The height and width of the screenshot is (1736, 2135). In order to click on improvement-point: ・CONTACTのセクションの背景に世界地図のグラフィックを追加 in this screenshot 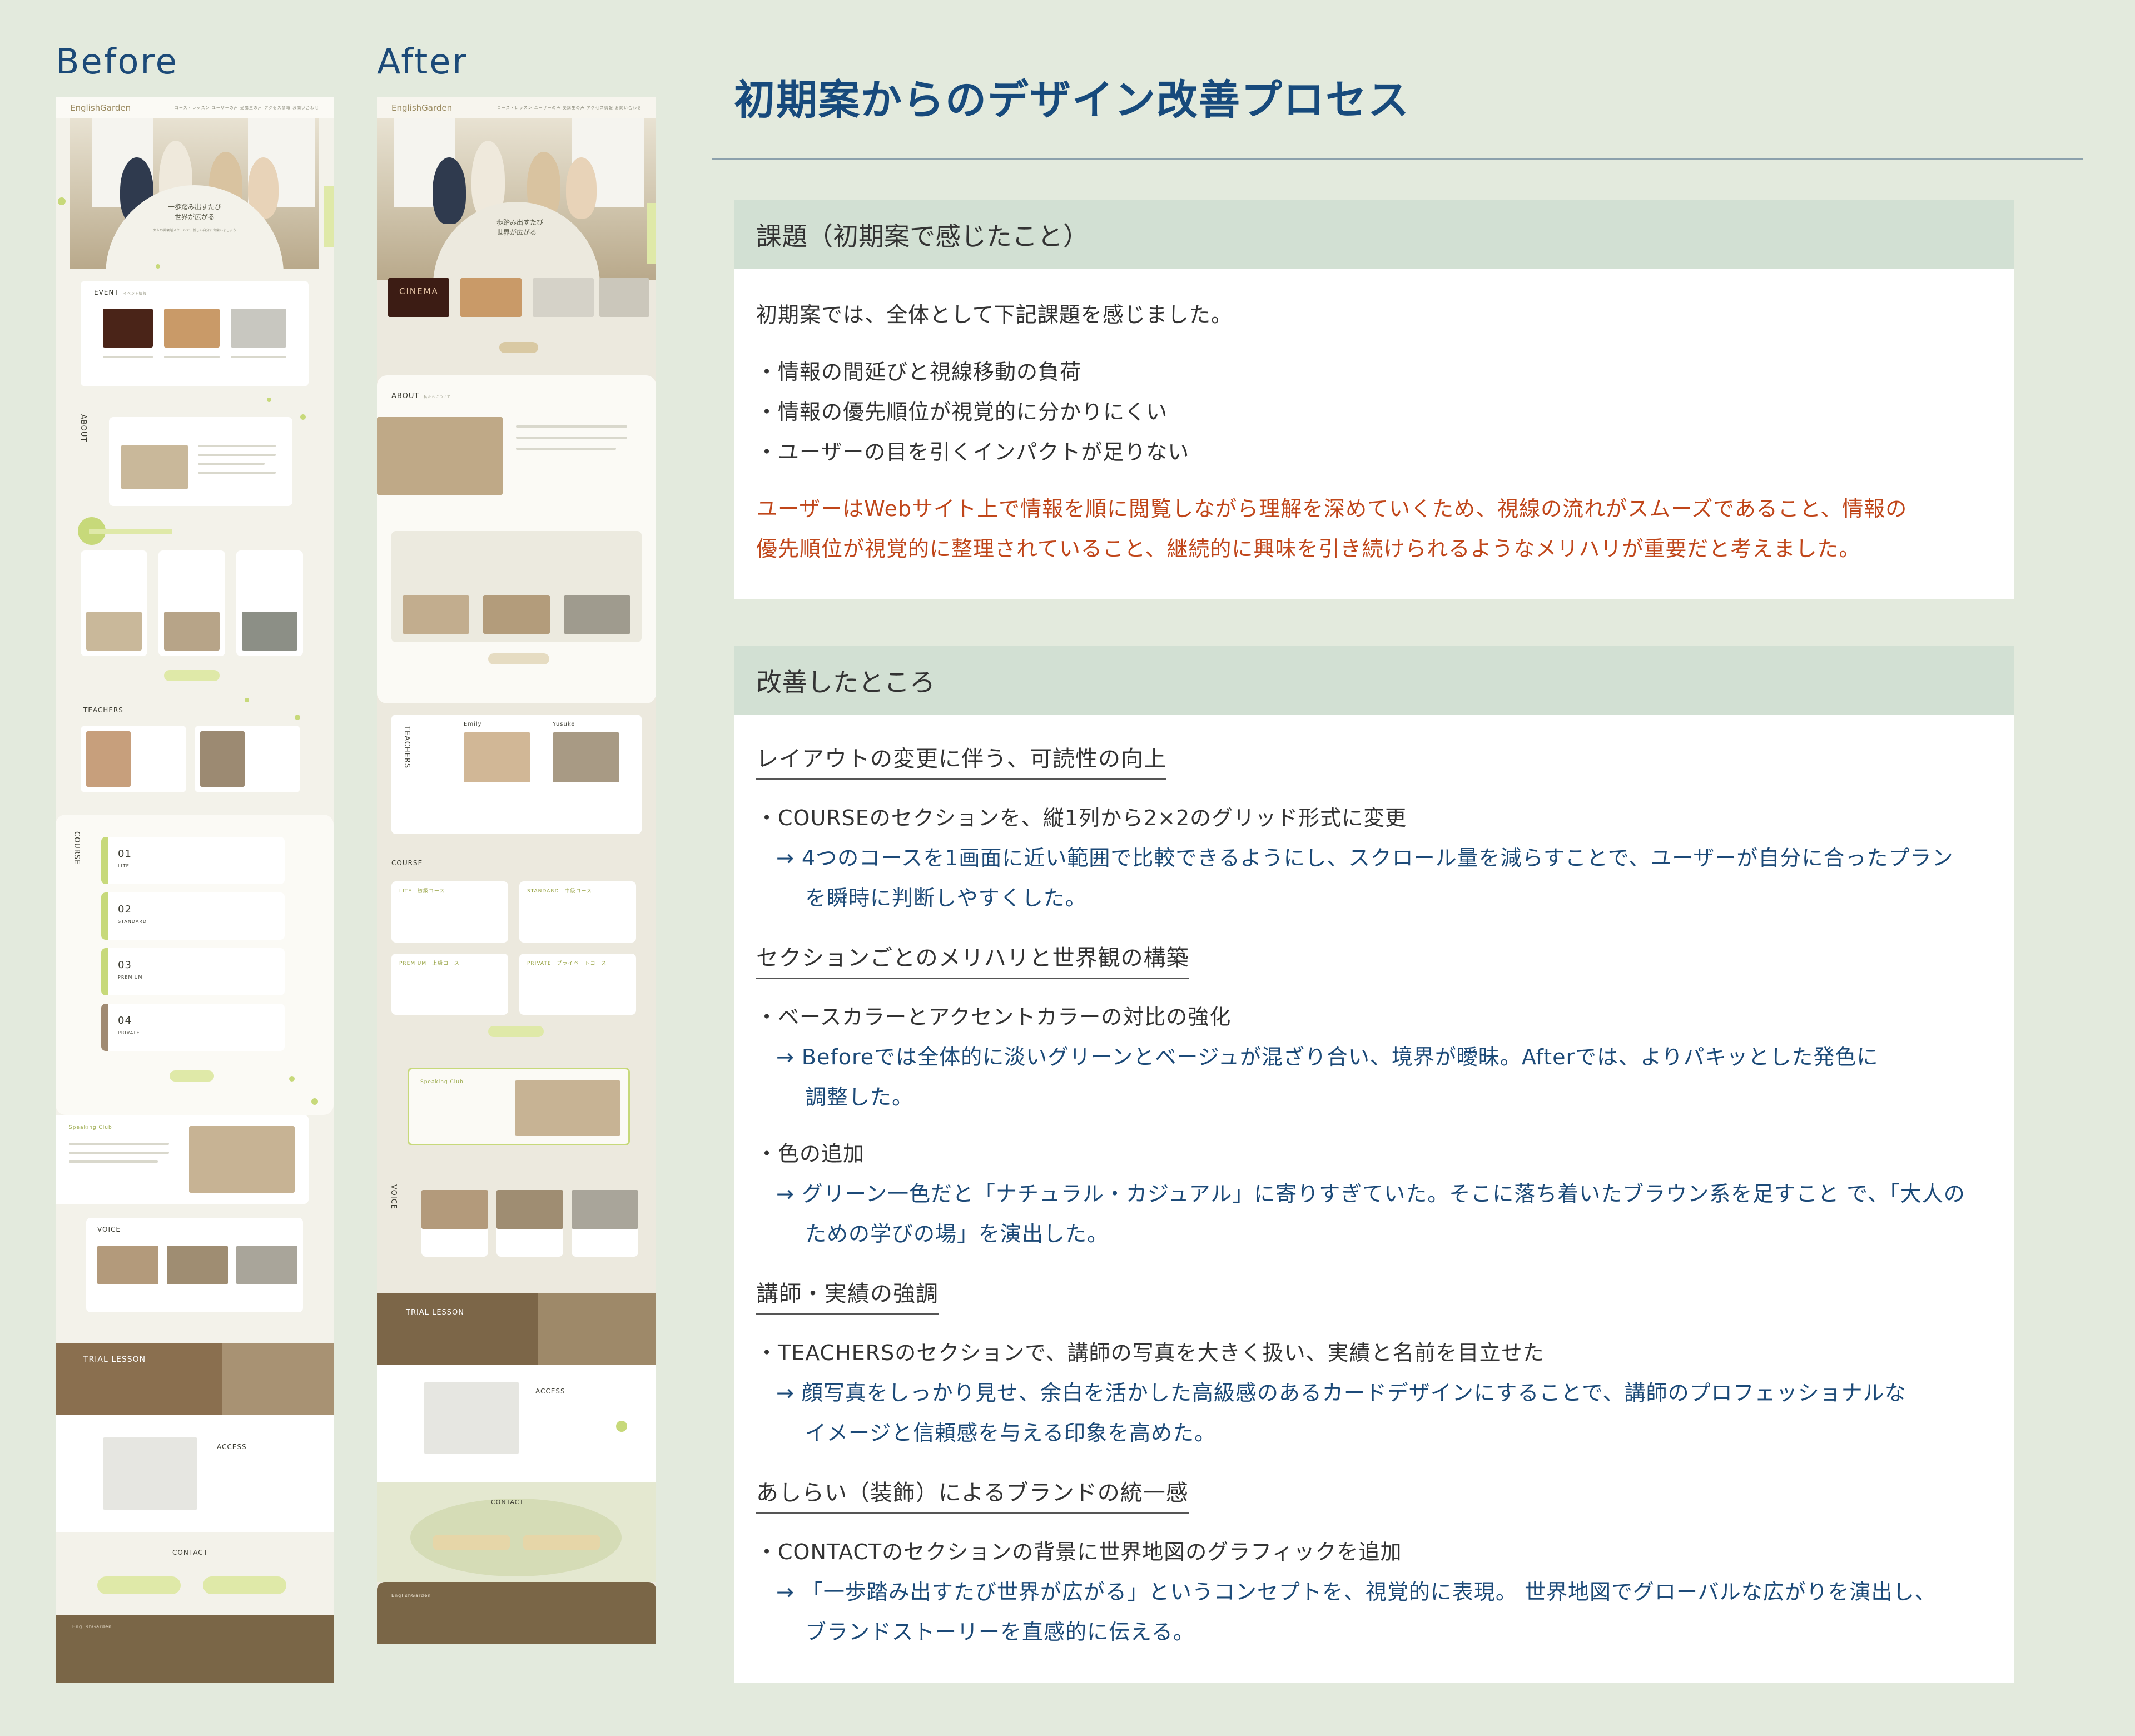, I will do `click(1079, 1552)`.